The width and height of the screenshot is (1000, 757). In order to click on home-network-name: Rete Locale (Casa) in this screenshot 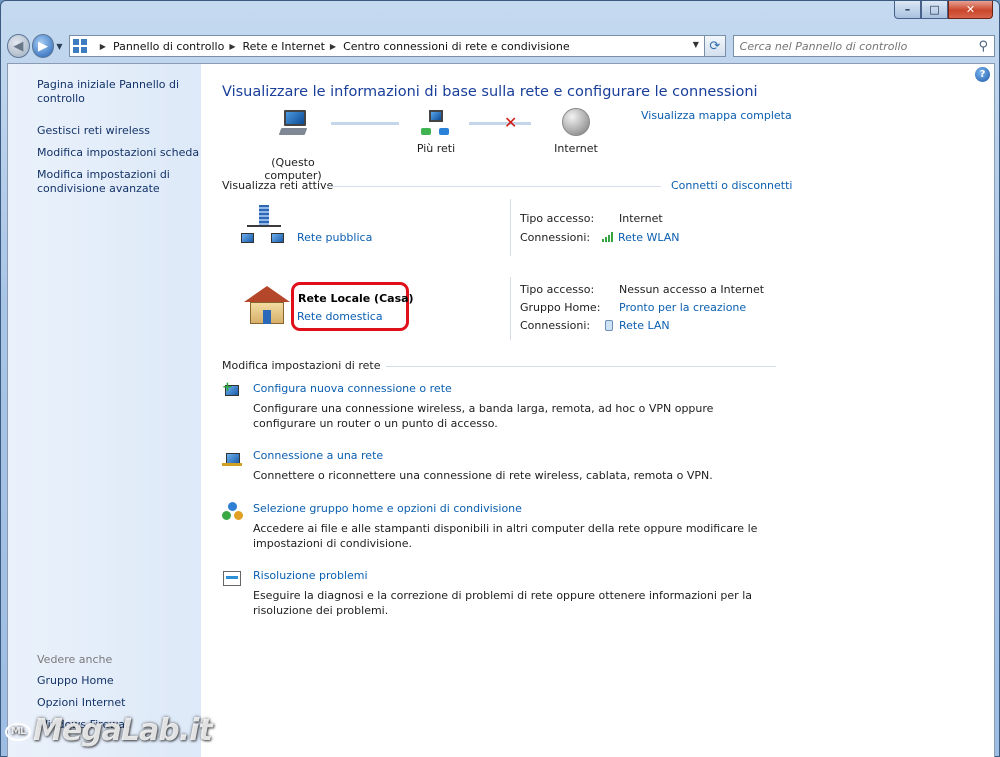, I will do `click(356, 298)`.